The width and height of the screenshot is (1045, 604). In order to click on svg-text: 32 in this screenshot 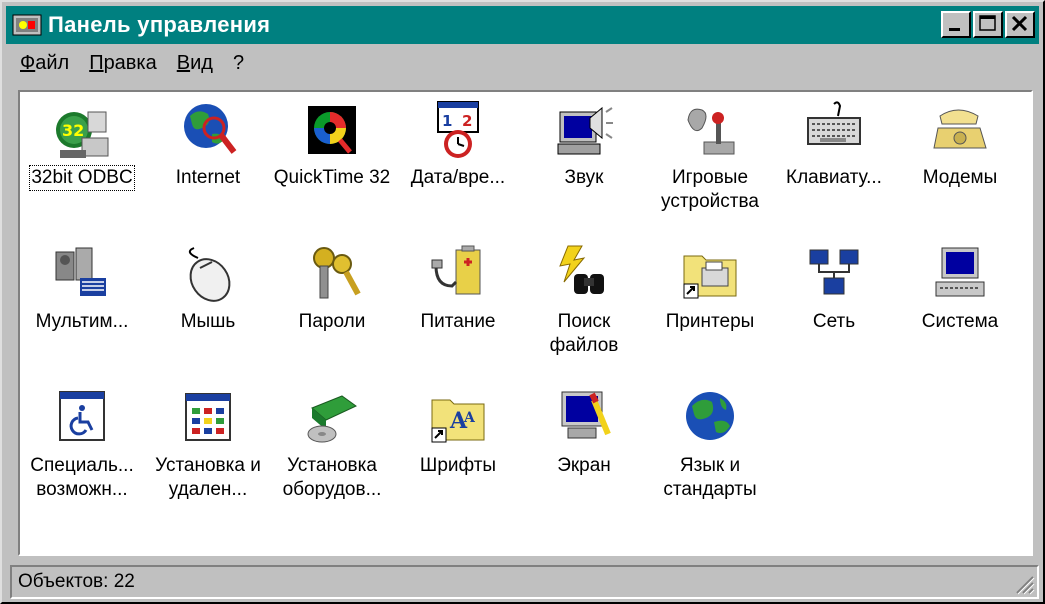, I will do `click(73, 130)`.